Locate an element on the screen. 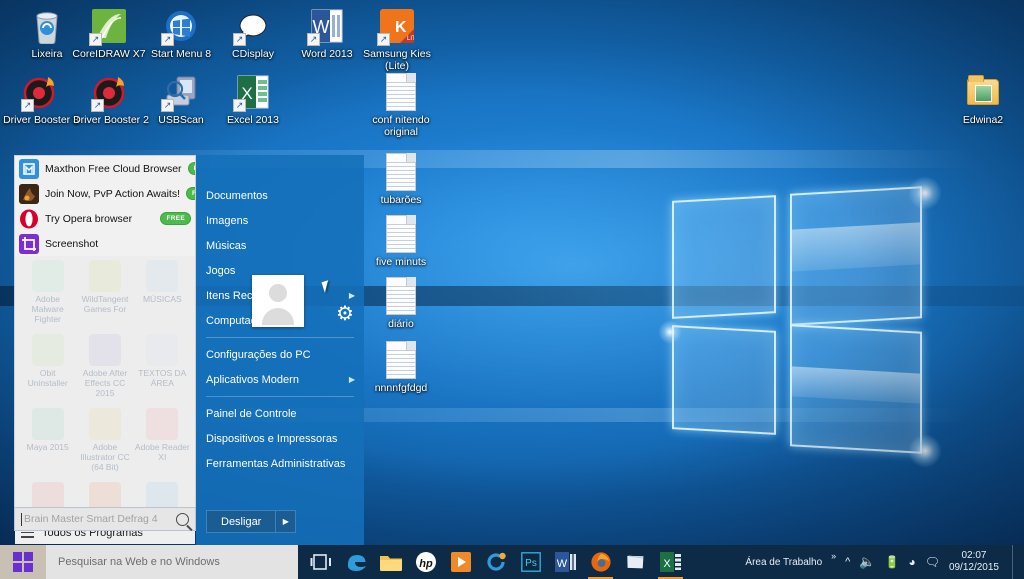  desktop-icon-label: CDisplay is located at coordinates (252, 54).